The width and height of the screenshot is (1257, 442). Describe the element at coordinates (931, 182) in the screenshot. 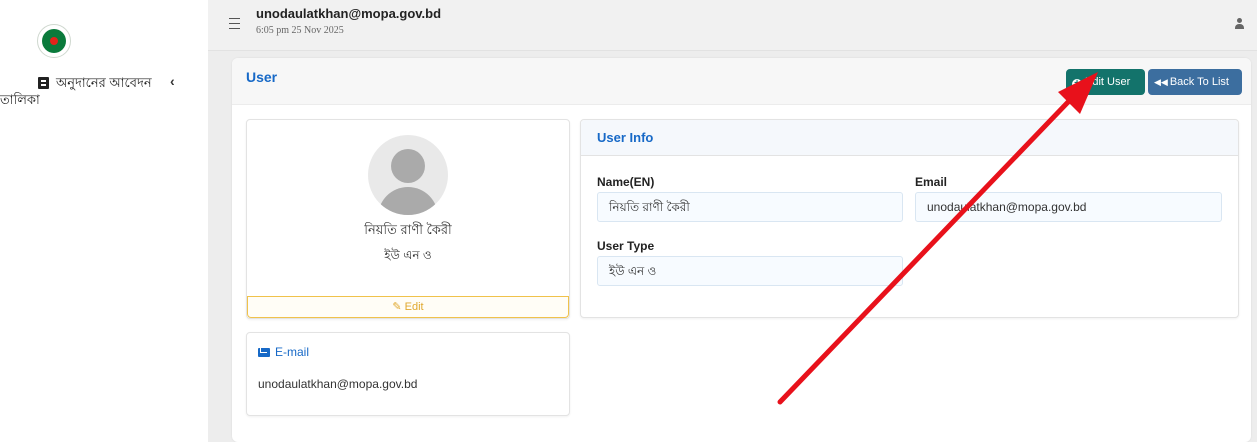

I see `email-label: Email` at that location.